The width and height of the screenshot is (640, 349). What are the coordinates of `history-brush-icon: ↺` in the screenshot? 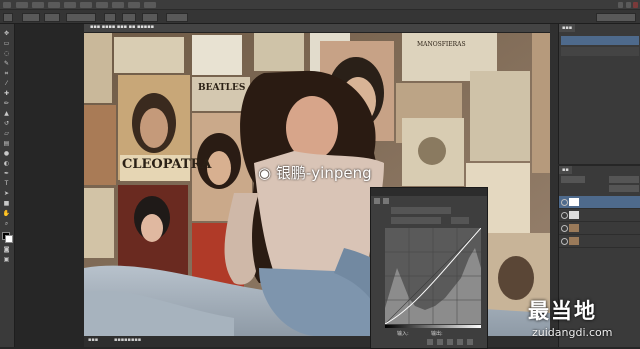 It's located at (6, 124).